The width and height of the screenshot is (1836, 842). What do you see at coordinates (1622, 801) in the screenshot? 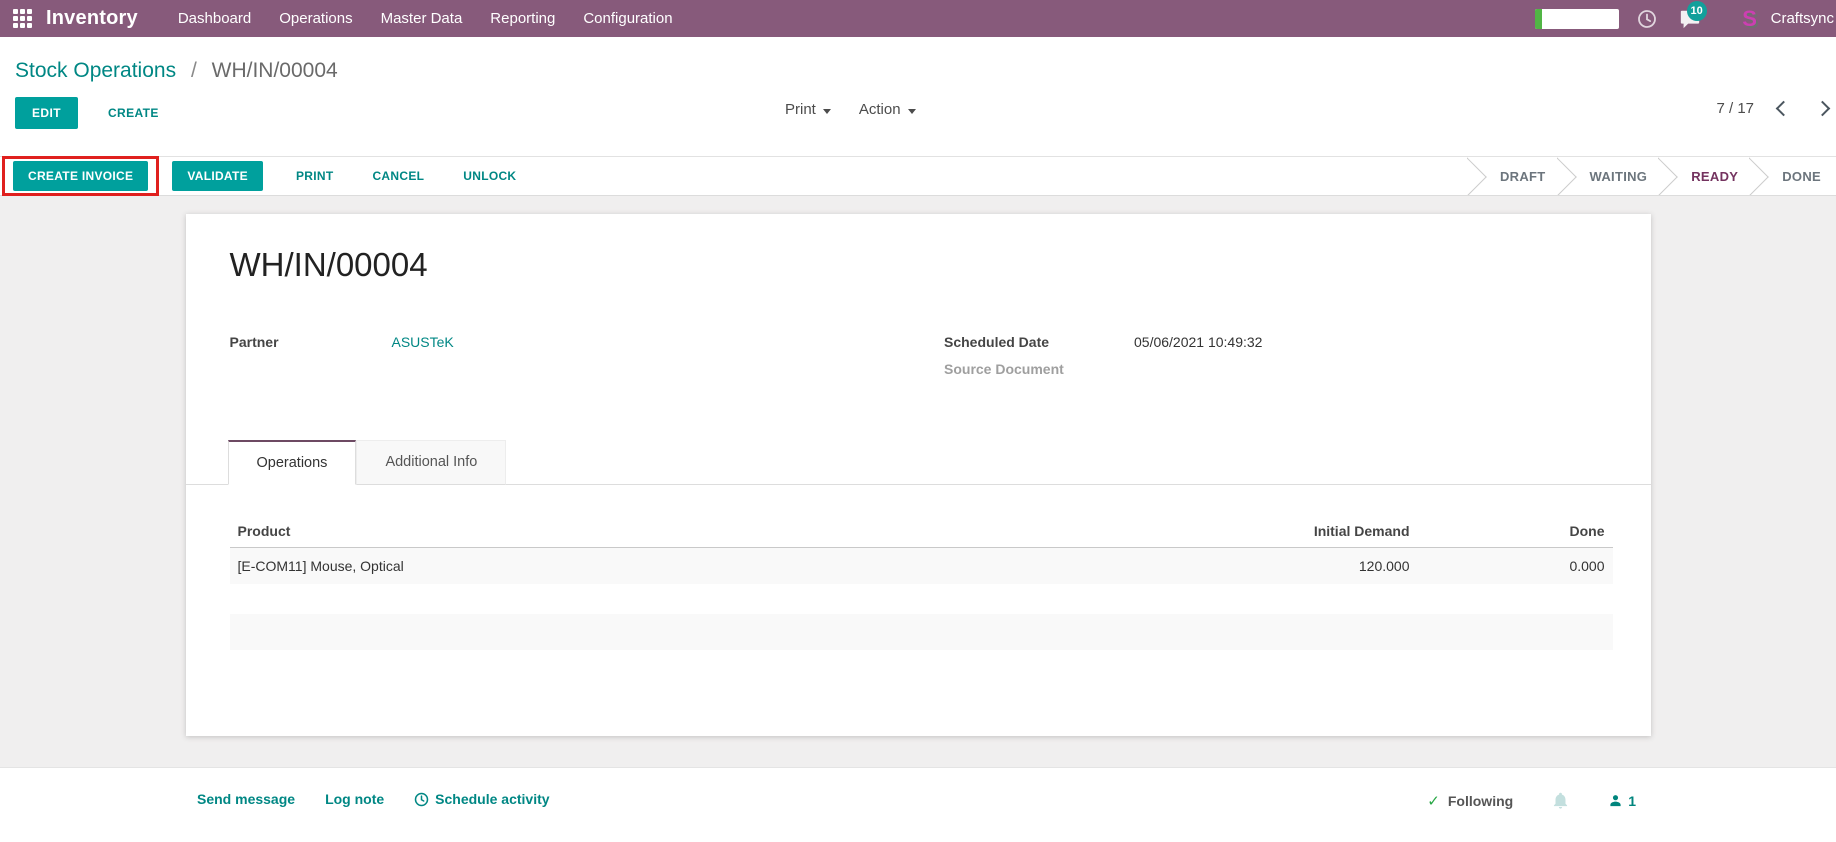
I see `followers-counter: 1` at bounding box center [1622, 801].